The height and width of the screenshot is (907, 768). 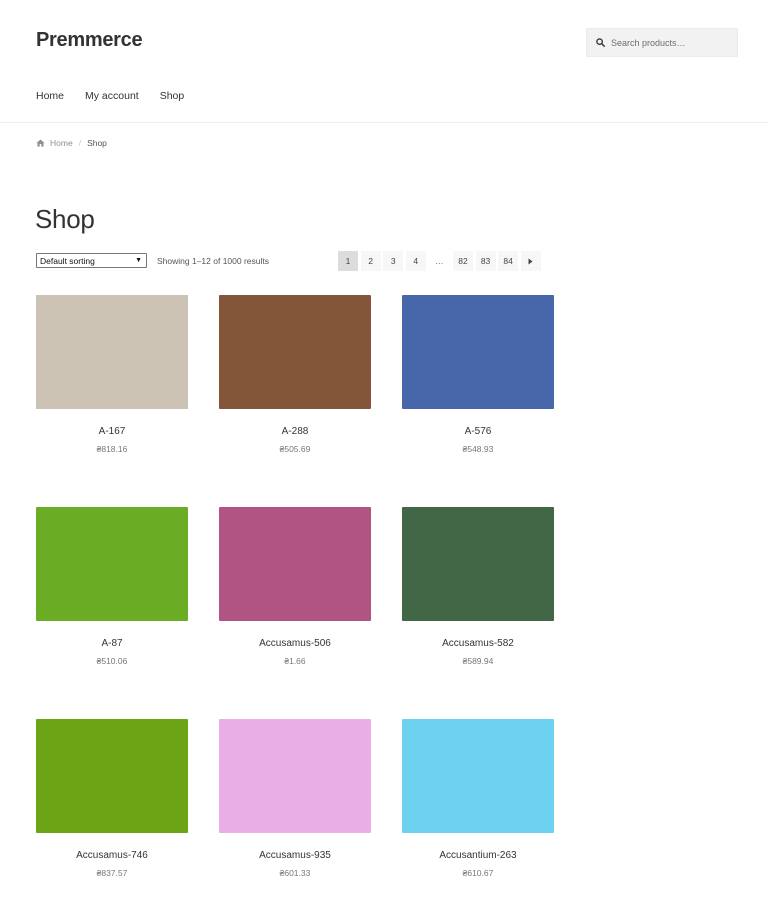 What do you see at coordinates (671, 42) in the screenshot?
I see `search-input` at bounding box center [671, 42].